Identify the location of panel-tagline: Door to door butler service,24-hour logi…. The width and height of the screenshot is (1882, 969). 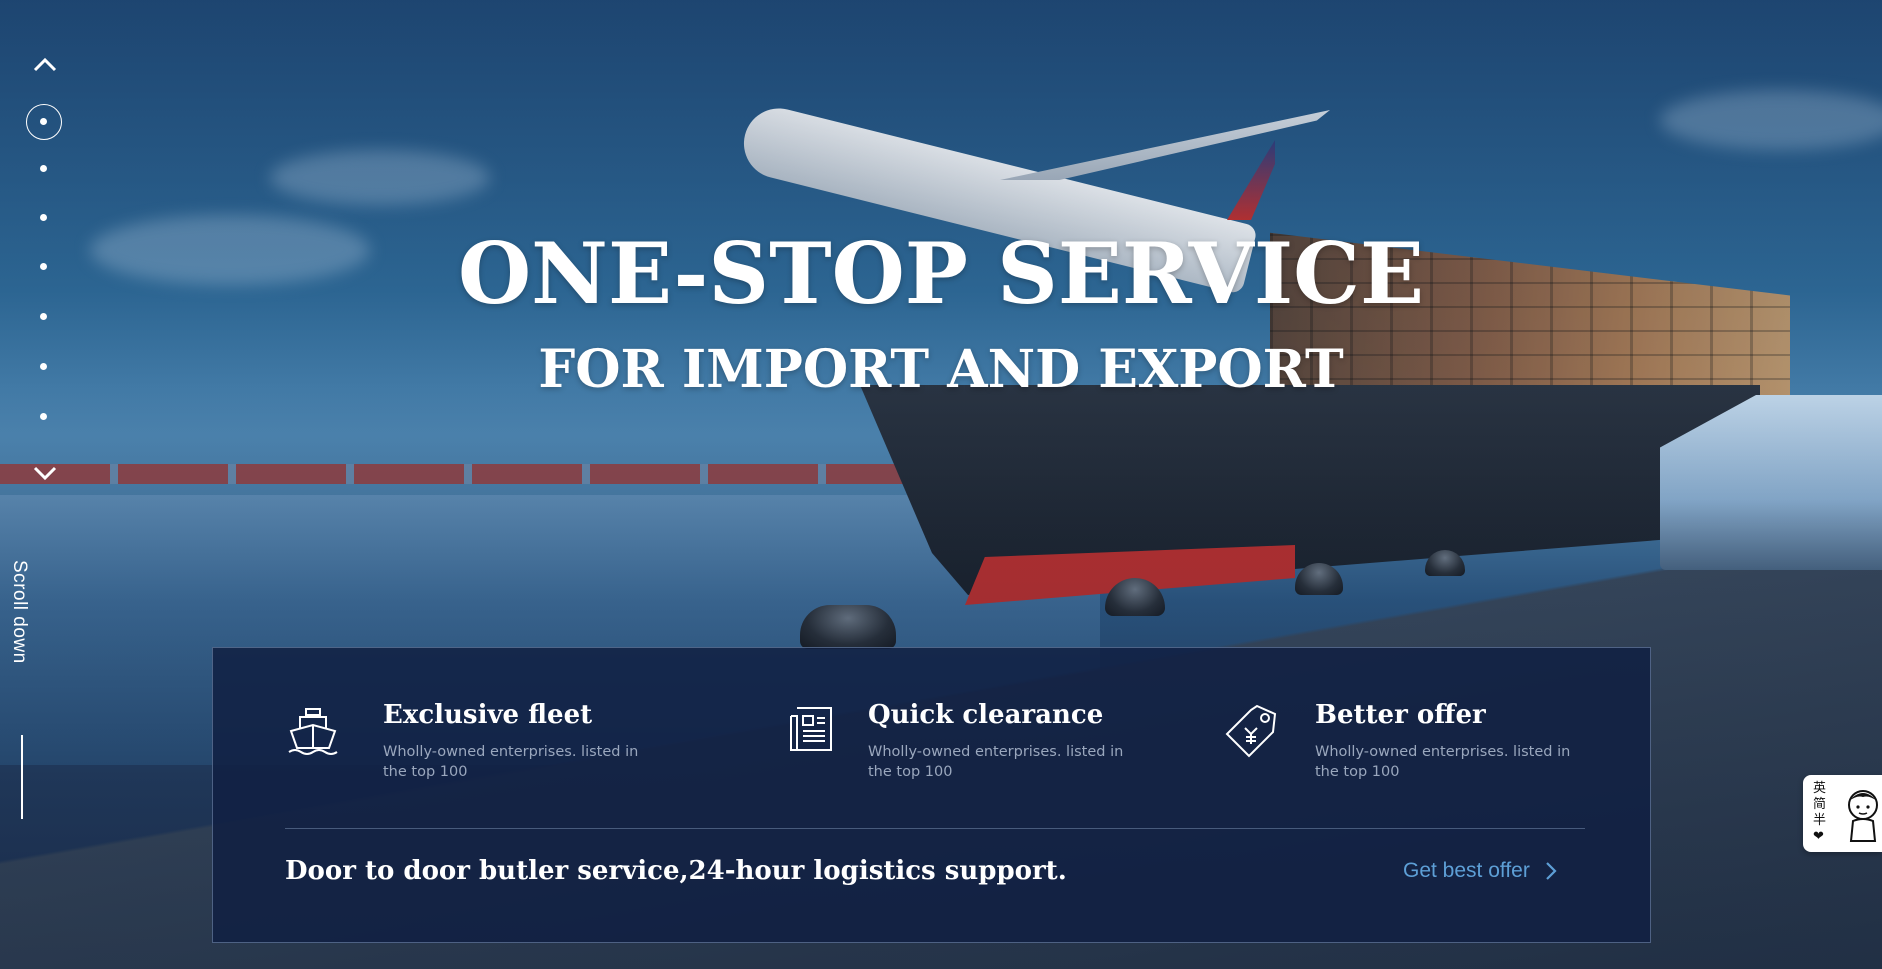
(676, 871).